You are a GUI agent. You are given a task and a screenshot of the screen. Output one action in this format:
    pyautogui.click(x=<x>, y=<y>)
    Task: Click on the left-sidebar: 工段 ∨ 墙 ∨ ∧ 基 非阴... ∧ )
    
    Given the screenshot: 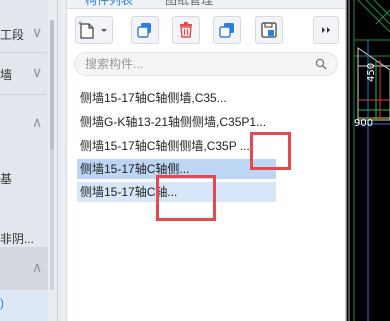 What is the action you would take?
    pyautogui.click(x=24, y=160)
    